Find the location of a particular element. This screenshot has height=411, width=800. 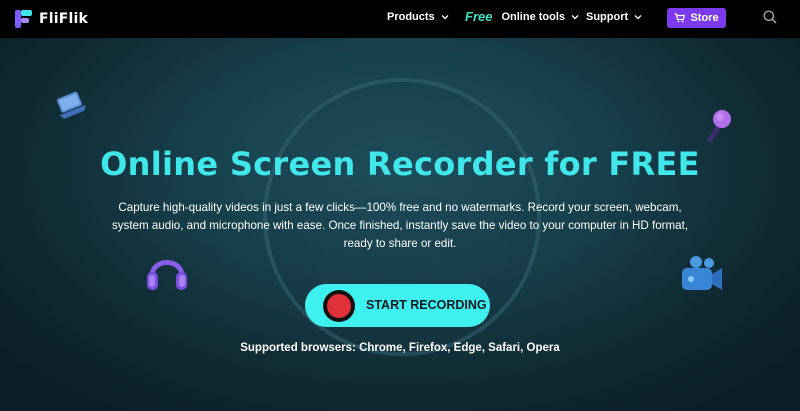

laptop-icon is located at coordinates (71, 105).